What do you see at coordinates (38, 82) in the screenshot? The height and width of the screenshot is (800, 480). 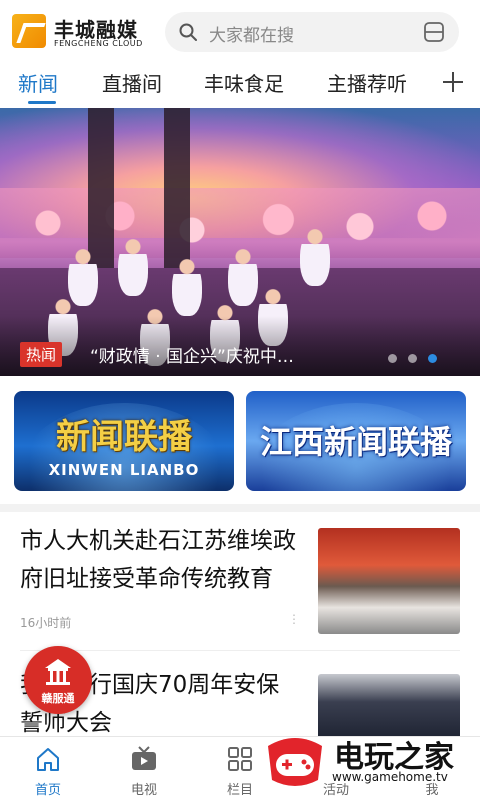 I see `tab-news: 新闻` at bounding box center [38, 82].